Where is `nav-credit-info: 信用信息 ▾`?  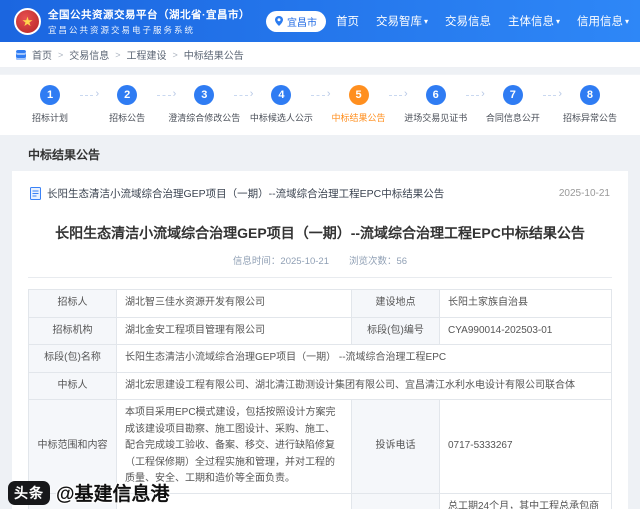 nav-credit-info: 信用信息 ▾ is located at coordinates (603, 21).